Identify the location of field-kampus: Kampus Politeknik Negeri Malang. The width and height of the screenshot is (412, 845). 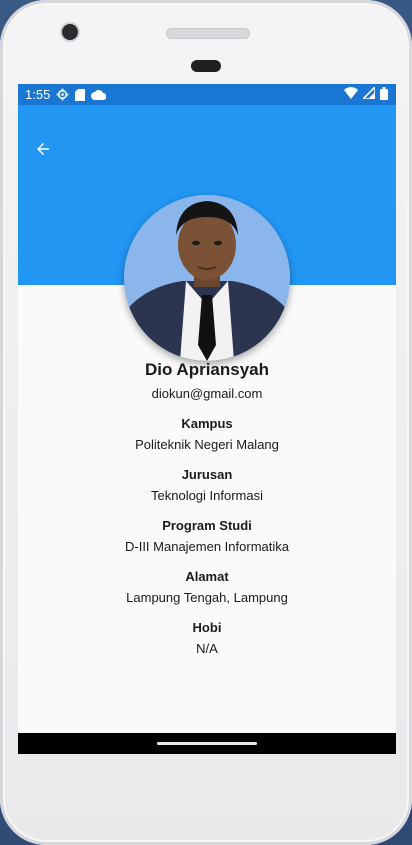
(207, 434).